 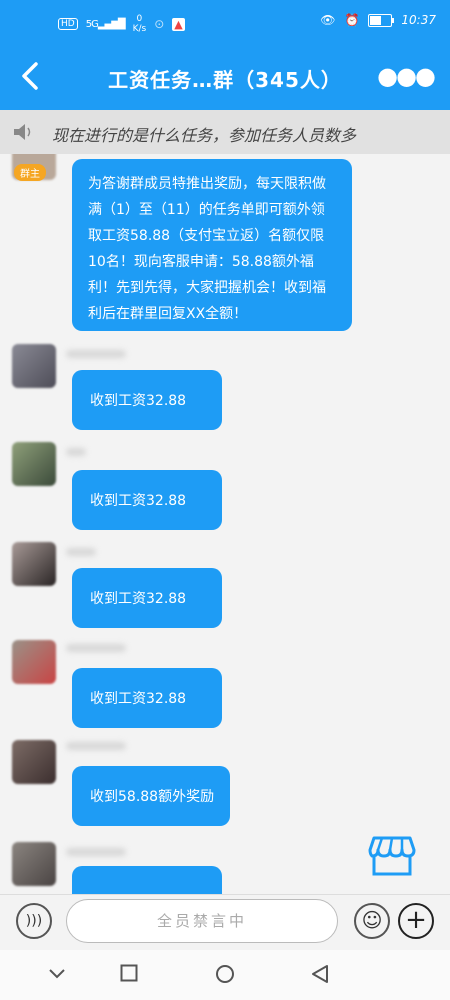 What do you see at coordinates (225, 21) in the screenshot?
I see `status-bar: HD 5G▂▄▆█ 0 K/s ⊙ ▲ 👁 ⏰ 10:37` at bounding box center [225, 21].